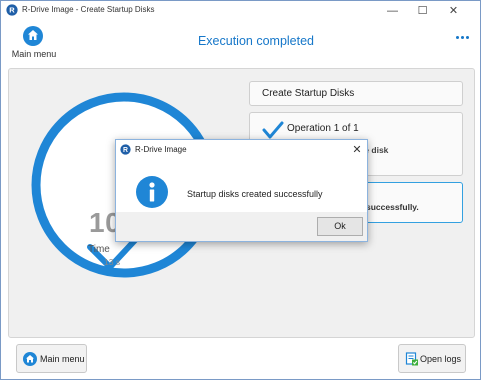 The image size is (481, 380). Describe the element at coordinates (273, 130) in the screenshot. I see `operation-check-icon` at that location.